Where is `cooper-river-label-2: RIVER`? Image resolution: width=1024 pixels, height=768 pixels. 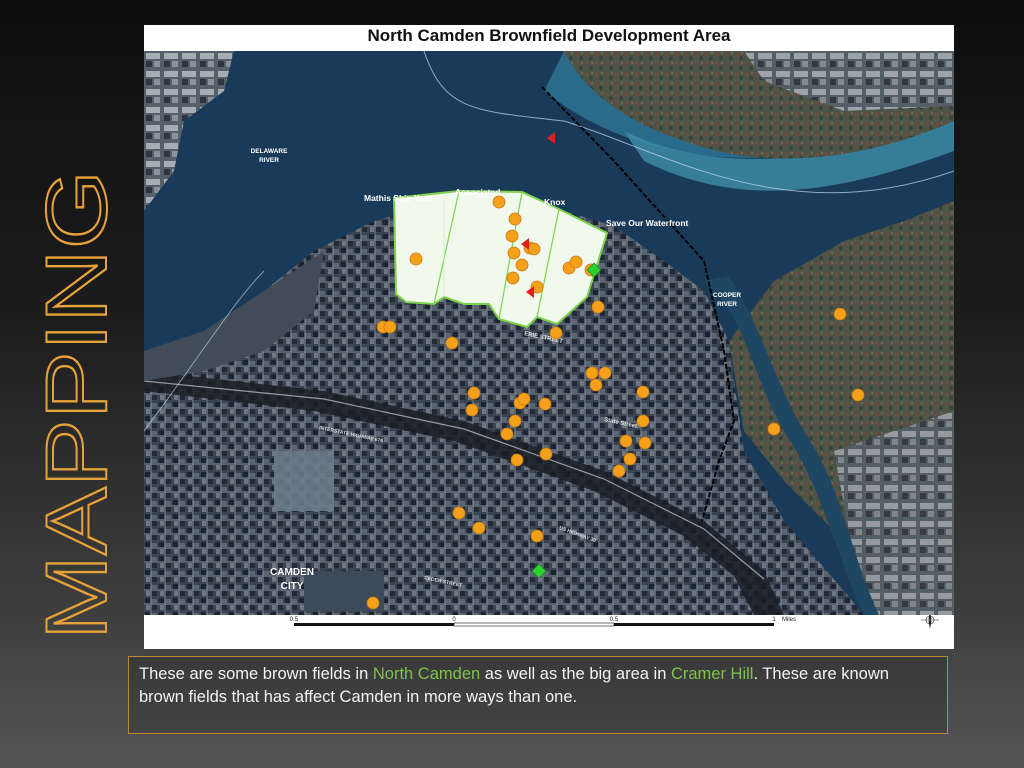
cooper-river-label-2: RIVER is located at coordinates (727, 304).